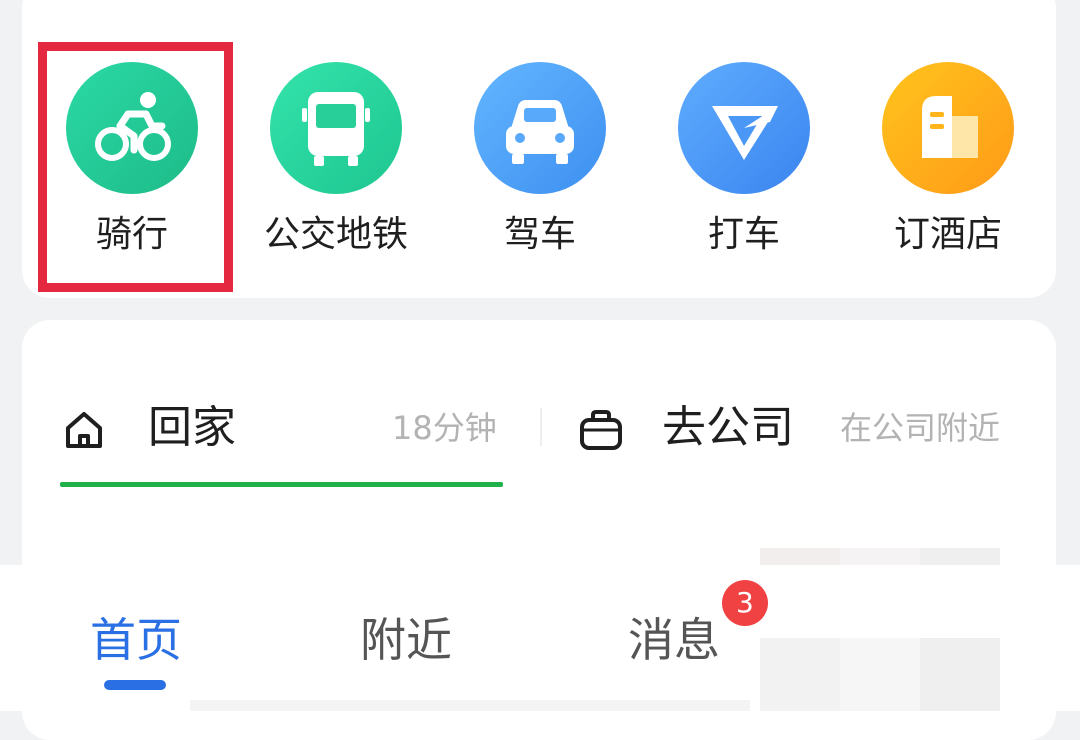 The image size is (1080, 740). Describe the element at coordinates (444, 428) in the screenshot. I see `home-eta: 18分钟` at that location.